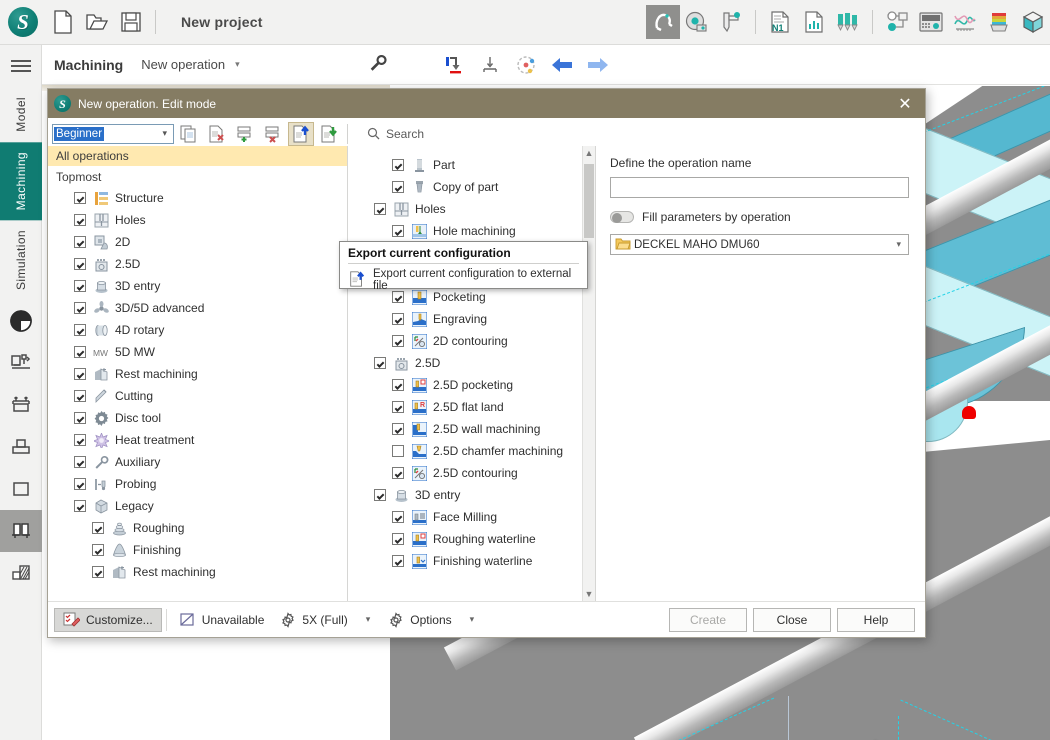  What do you see at coordinates (471, 473) in the screenshot?
I see `tree-item-2-5d-contouring: 2.5D contouring` at bounding box center [471, 473].